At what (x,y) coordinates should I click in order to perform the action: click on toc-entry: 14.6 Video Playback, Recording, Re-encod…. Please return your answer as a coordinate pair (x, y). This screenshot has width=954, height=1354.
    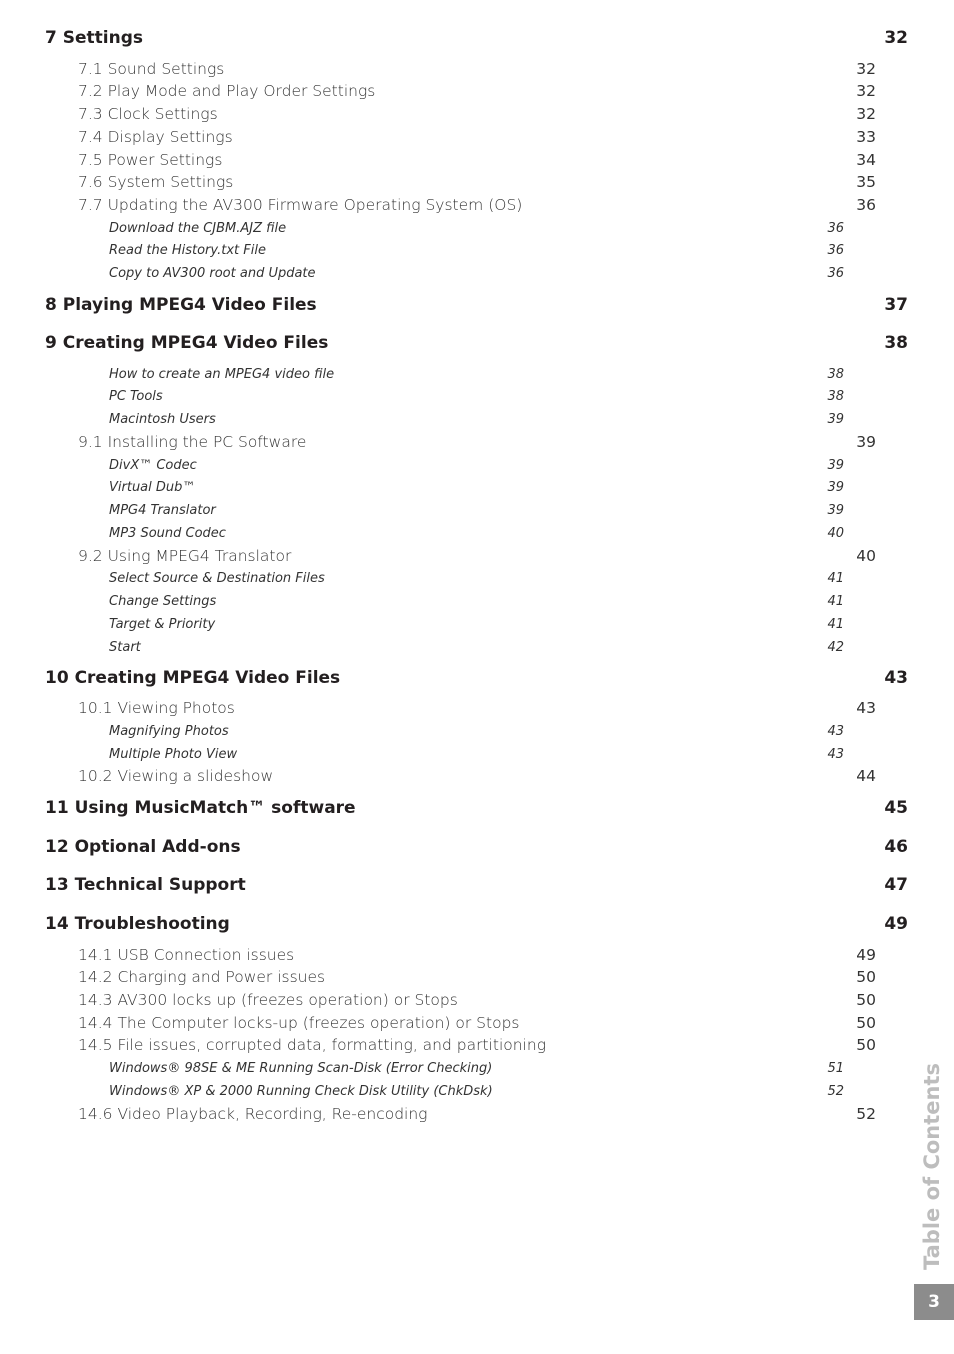
    Looking at the image, I should click on (477, 1114).